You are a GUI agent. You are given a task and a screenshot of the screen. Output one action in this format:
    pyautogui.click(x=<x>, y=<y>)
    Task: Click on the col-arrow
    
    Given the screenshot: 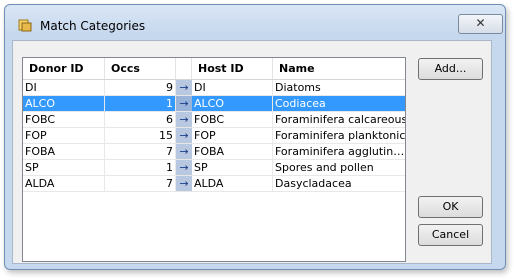 What is the action you would take?
    pyautogui.click(x=184, y=68)
    